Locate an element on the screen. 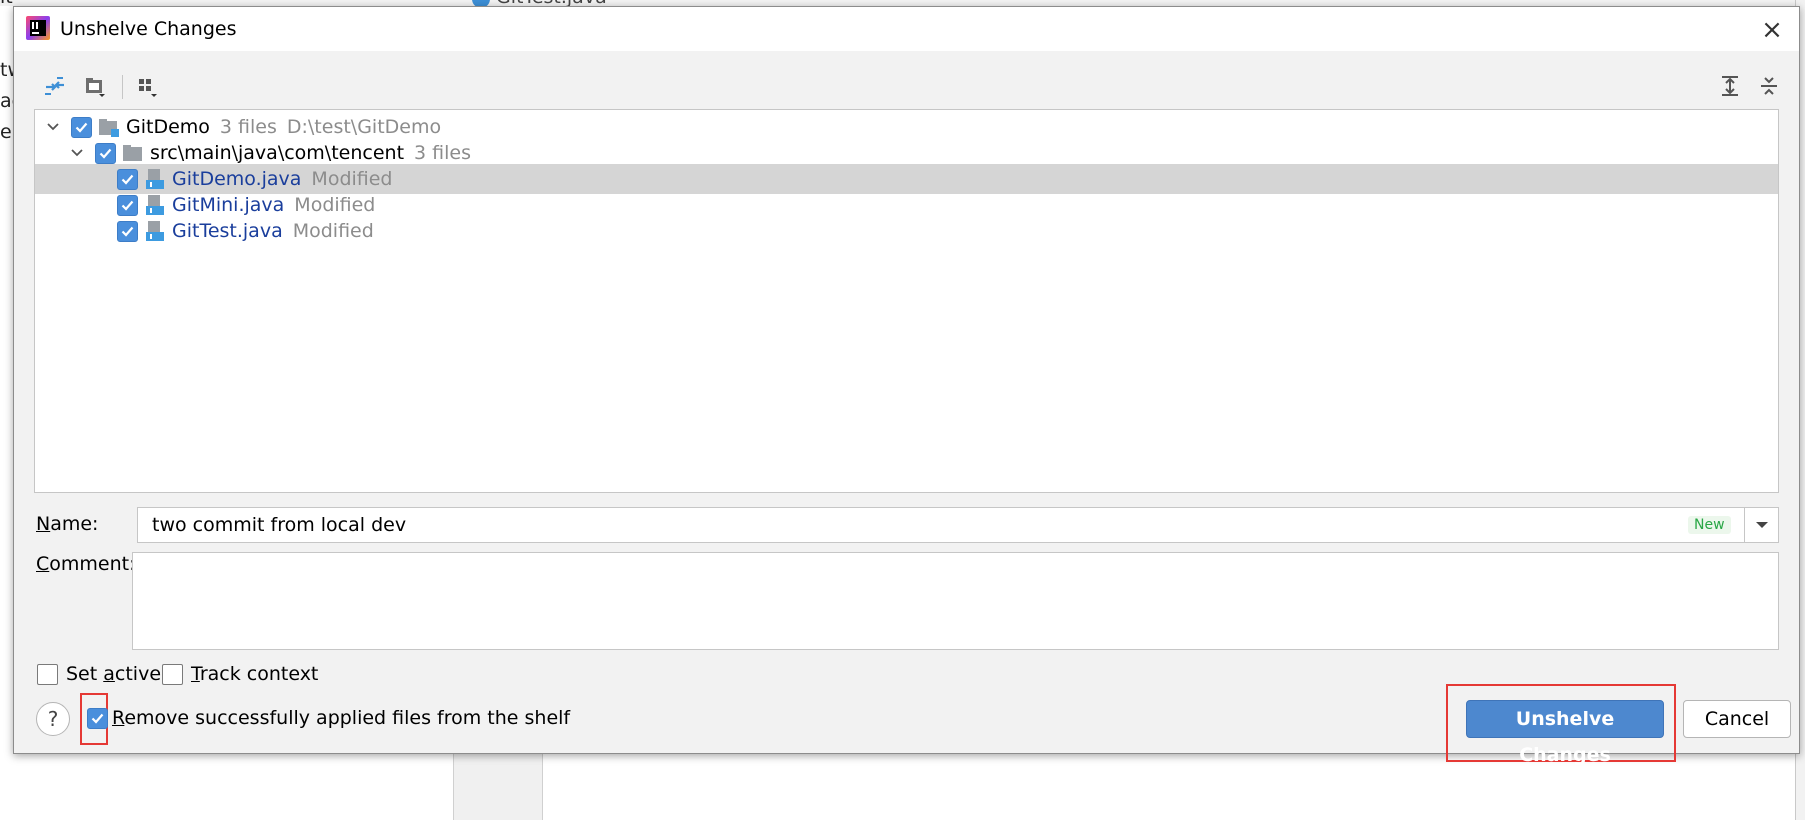 The height and width of the screenshot is (820, 1805). unshelve-changes-button: Unshelve Changes is located at coordinates (1565, 733).